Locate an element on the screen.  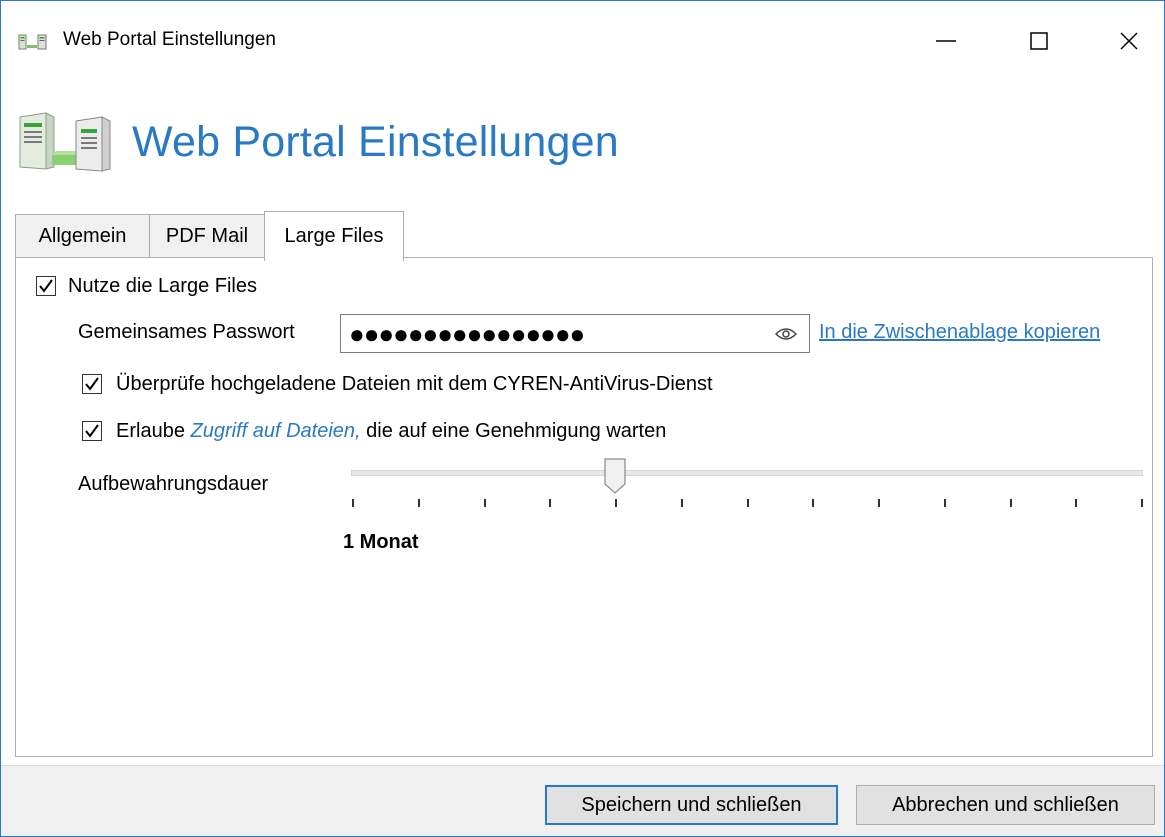
eye-icon is located at coordinates (786, 334).